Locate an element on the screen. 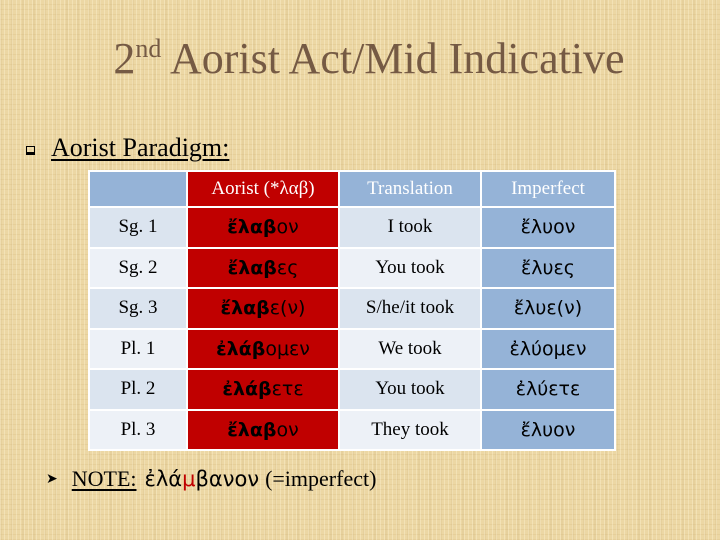 Image resolution: width=720 pixels, height=540 pixels. aorist-form: ἐλάβετε is located at coordinates (263, 389).